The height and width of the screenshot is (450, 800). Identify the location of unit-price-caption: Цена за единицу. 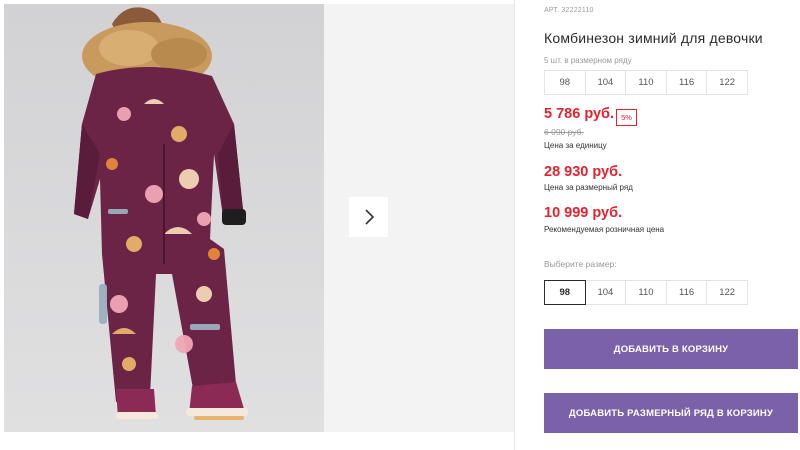
(575, 145).